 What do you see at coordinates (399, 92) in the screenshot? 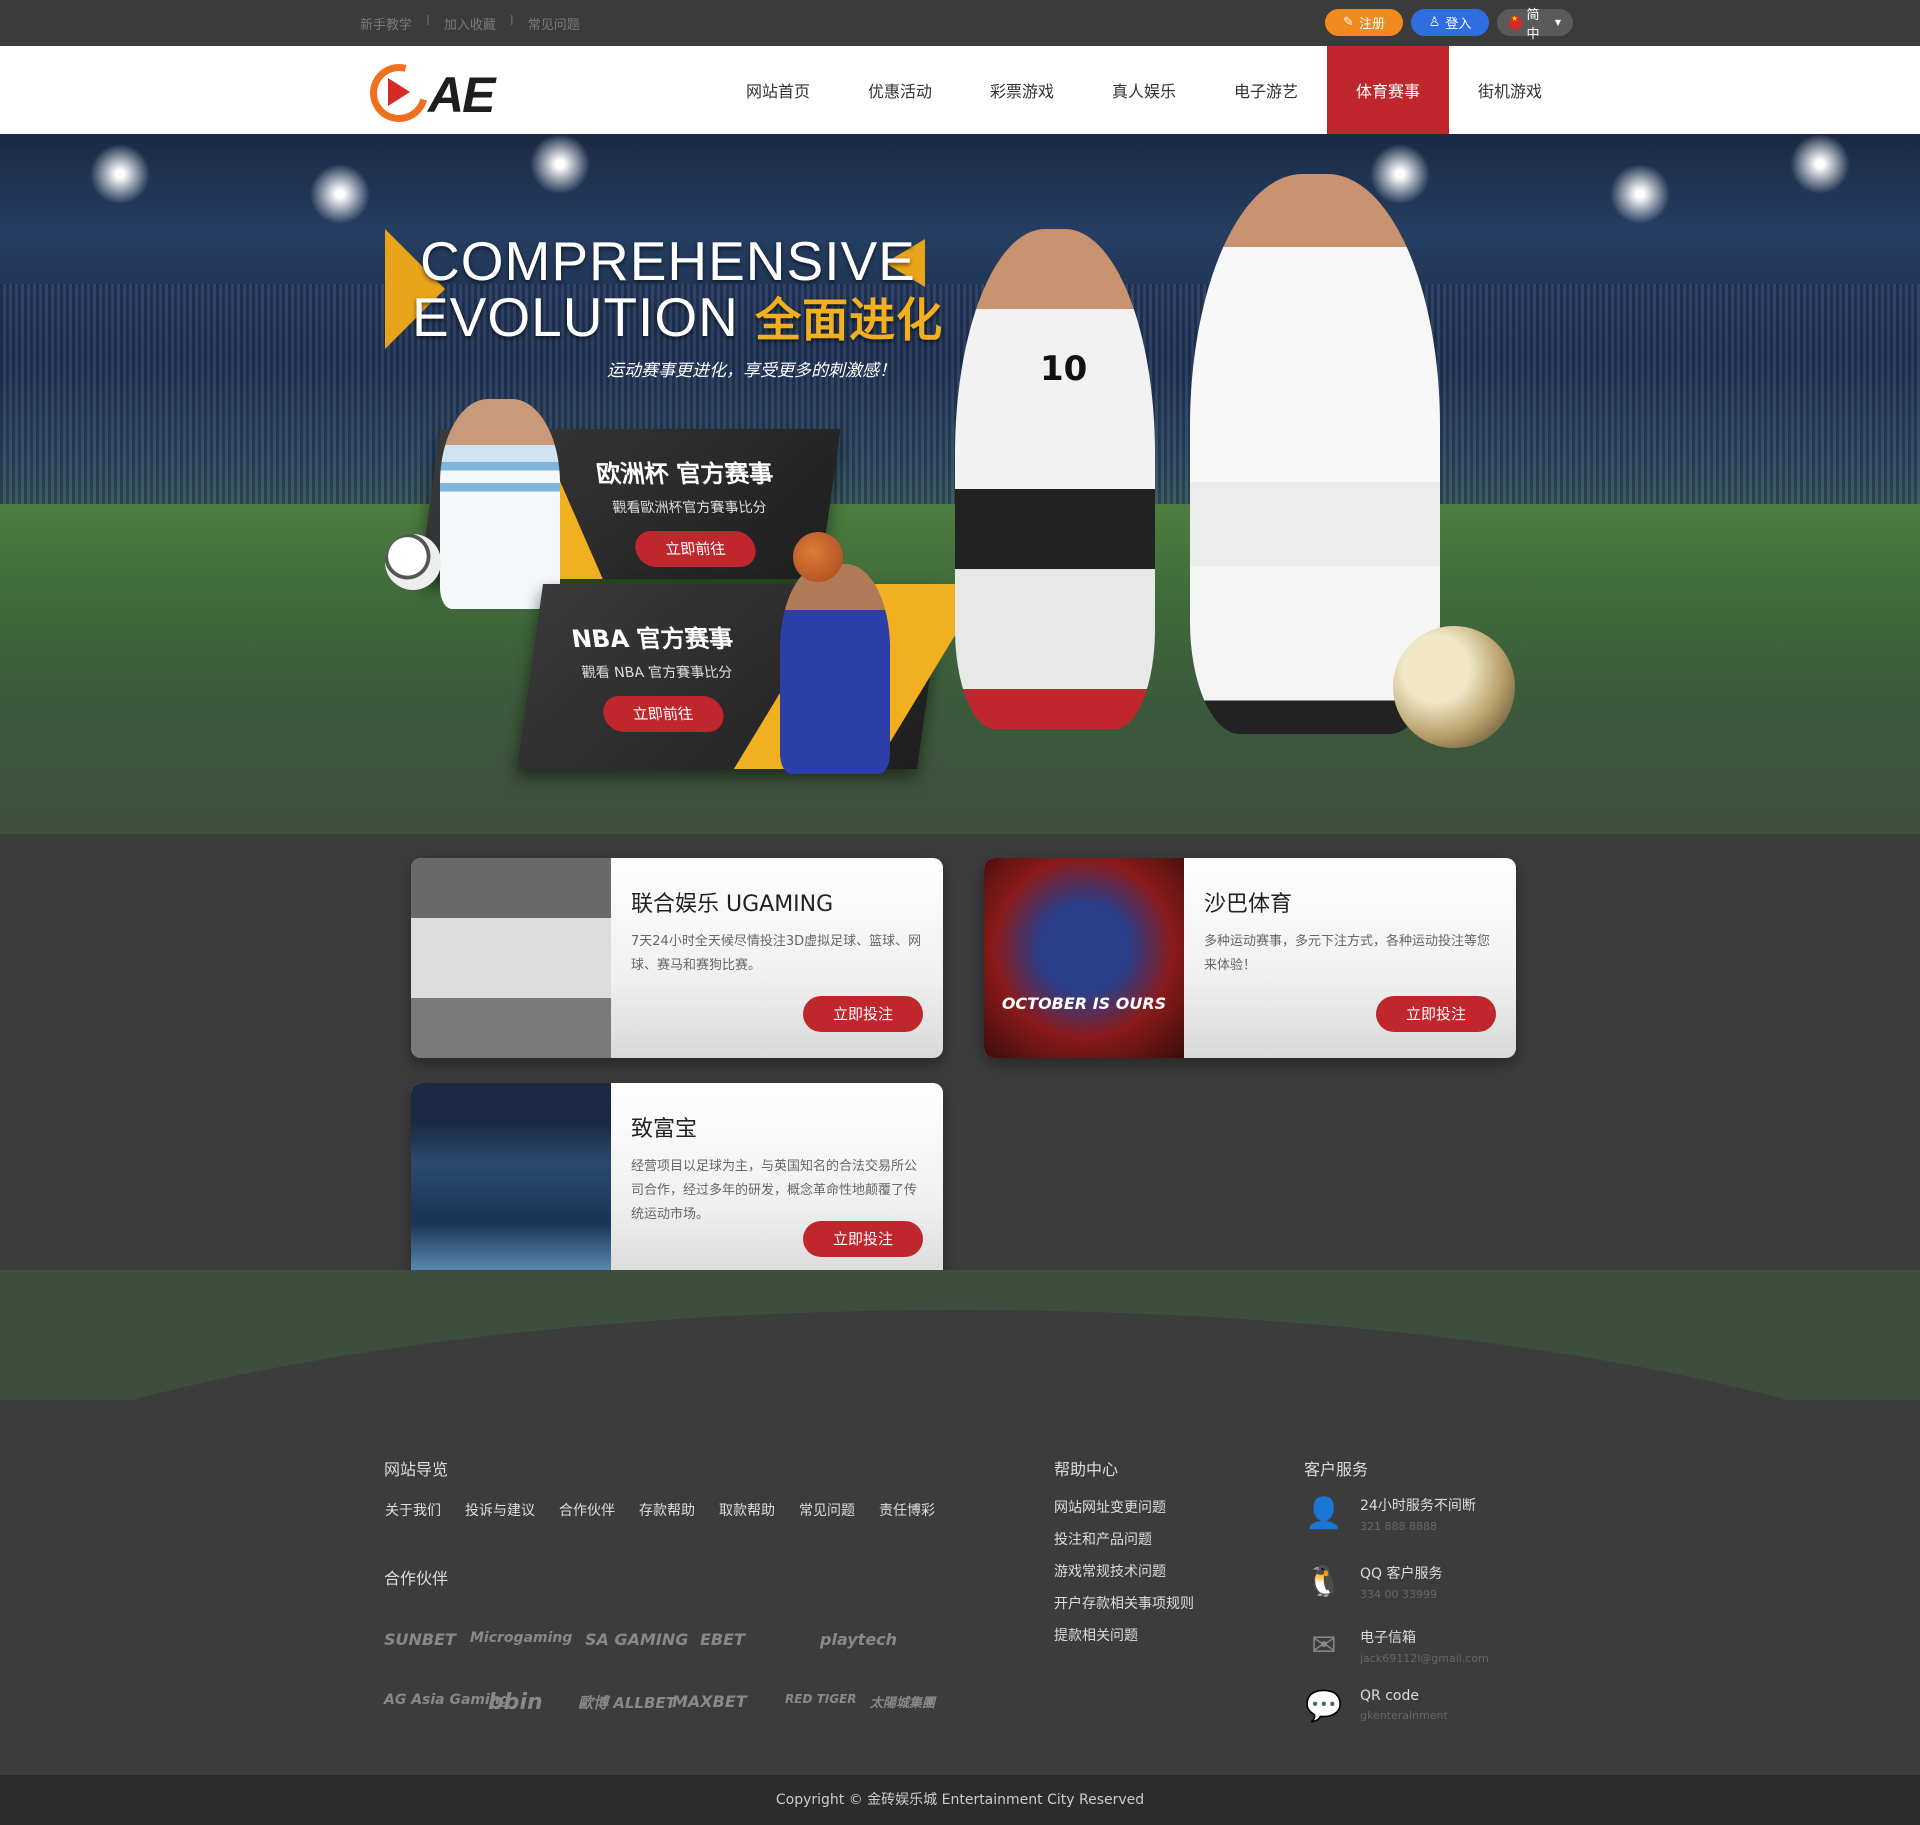
I see `logo-play-icon` at bounding box center [399, 92].